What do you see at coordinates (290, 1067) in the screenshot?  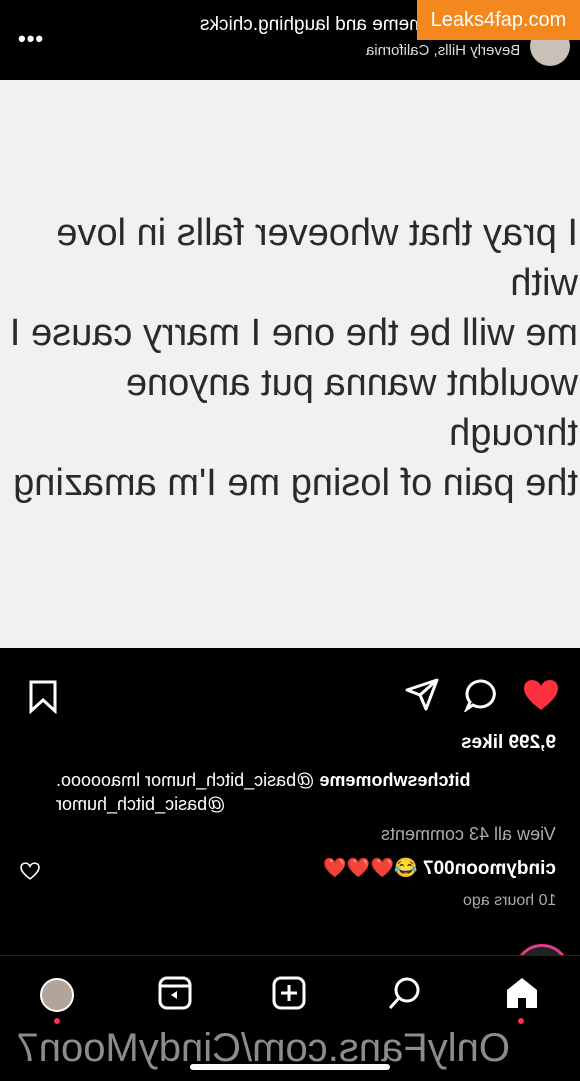 I see `home-indicator` at bounding box center [290, 1067].